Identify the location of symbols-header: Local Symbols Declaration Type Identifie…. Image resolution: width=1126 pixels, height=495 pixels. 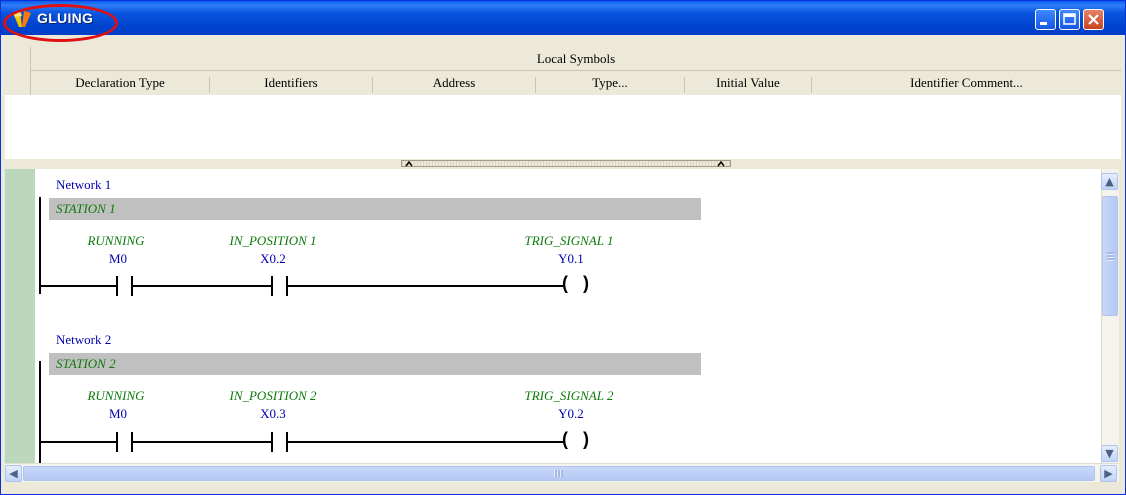
(563, 71).